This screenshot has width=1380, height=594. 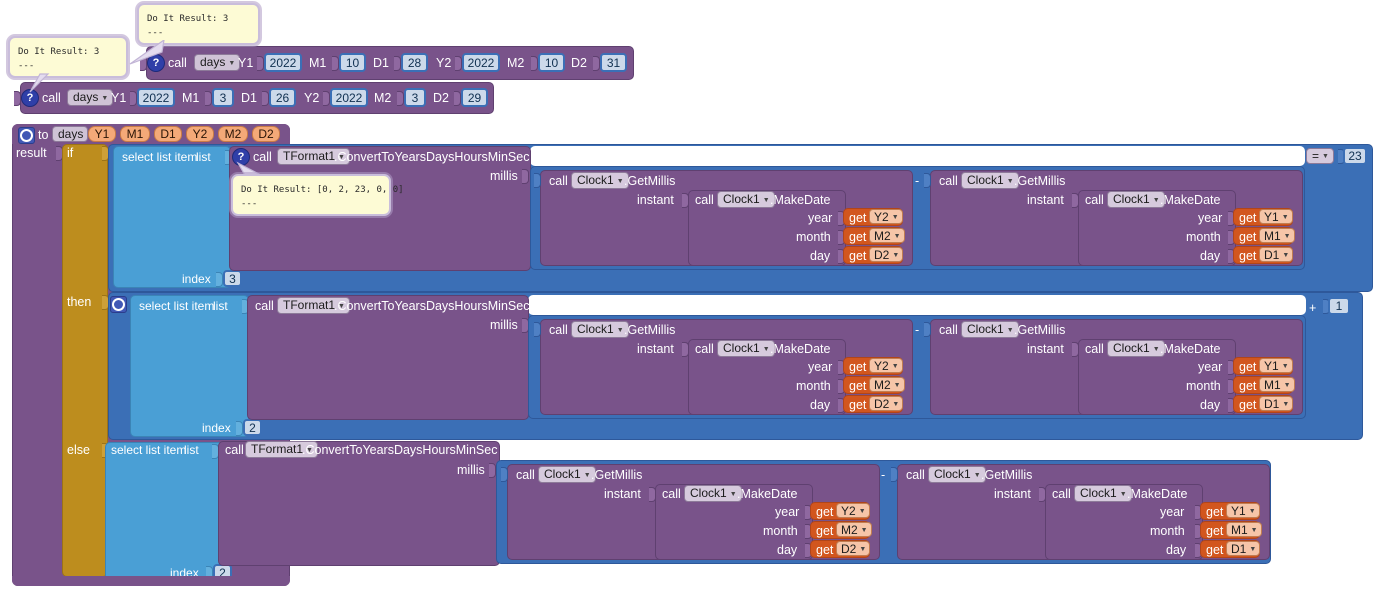 What do you see at coordinates (1210, 367) in the screenshot?
I see `row-then-right-year-label: year` at bounding box center [1210, 367].